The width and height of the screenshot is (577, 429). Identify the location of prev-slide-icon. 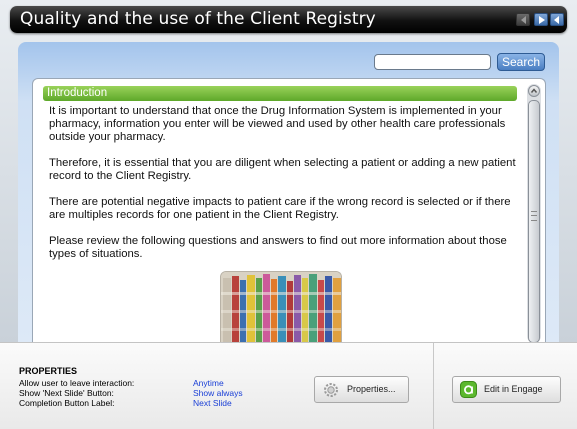
(523, 20).